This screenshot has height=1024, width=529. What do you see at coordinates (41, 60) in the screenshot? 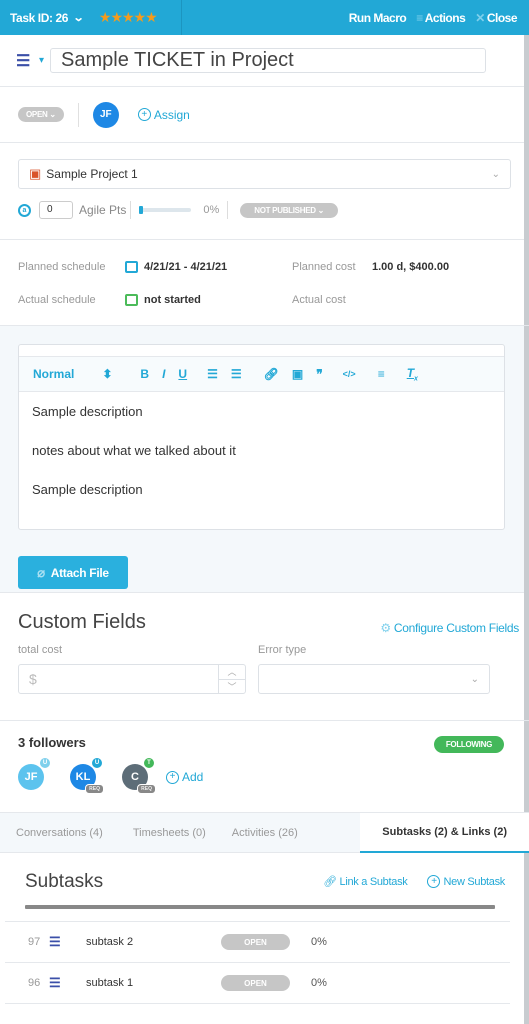
I see `chevron-down-icon: ▾` at bounding box center [41, 60].